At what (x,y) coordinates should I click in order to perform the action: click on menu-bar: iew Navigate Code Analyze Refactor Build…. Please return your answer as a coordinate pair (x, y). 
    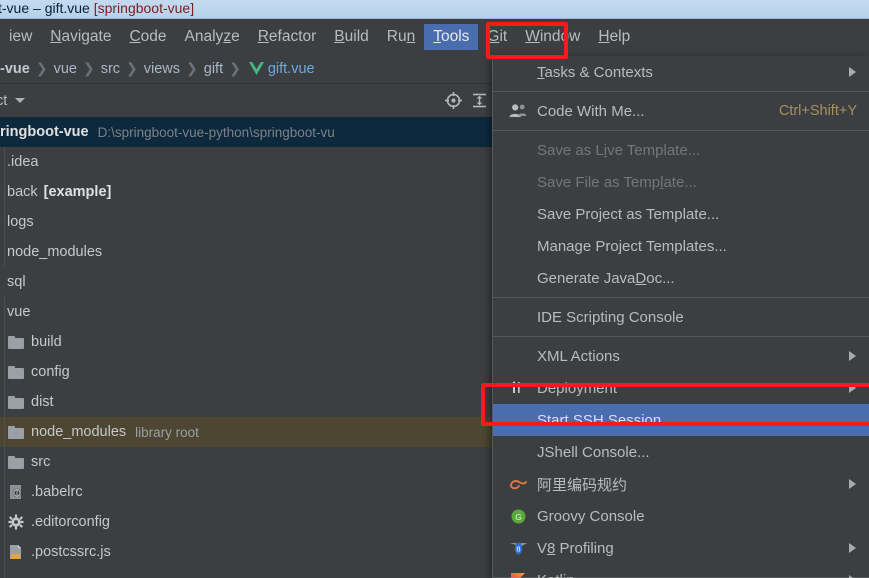
    Looking at the image, I should click on (434, 36).